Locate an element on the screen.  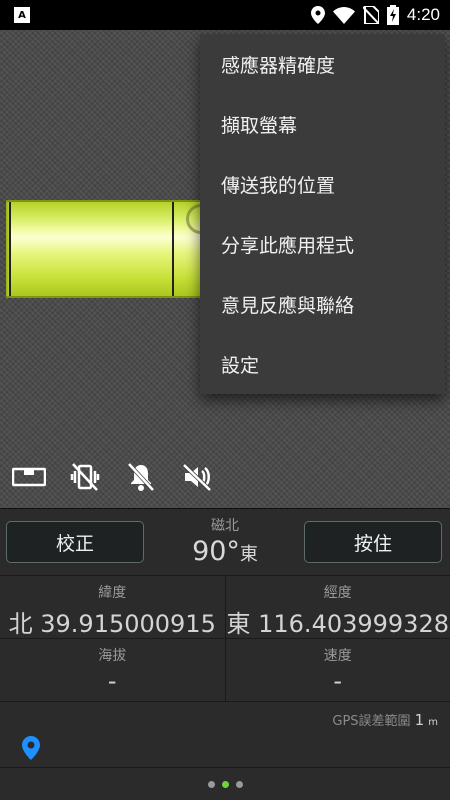
heading-label: 磁北 is located at coordinates (225, 526).